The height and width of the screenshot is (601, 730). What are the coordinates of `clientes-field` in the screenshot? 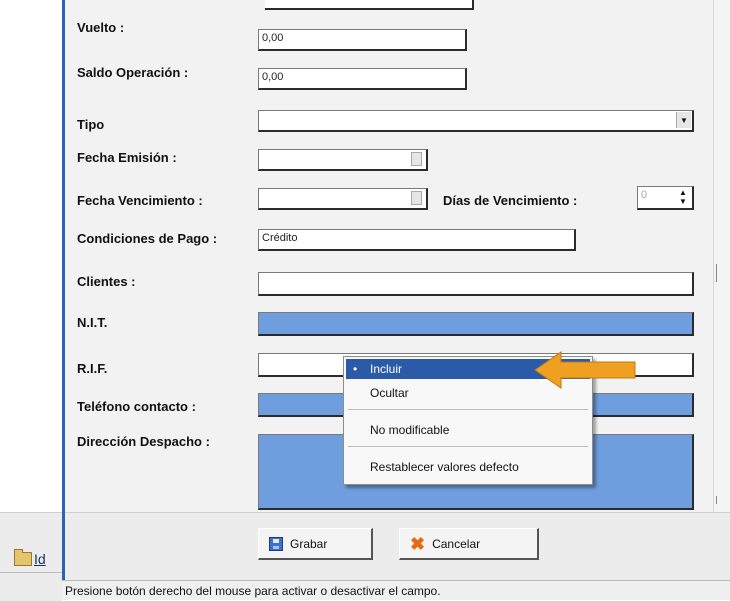 It's located at (476, 284).